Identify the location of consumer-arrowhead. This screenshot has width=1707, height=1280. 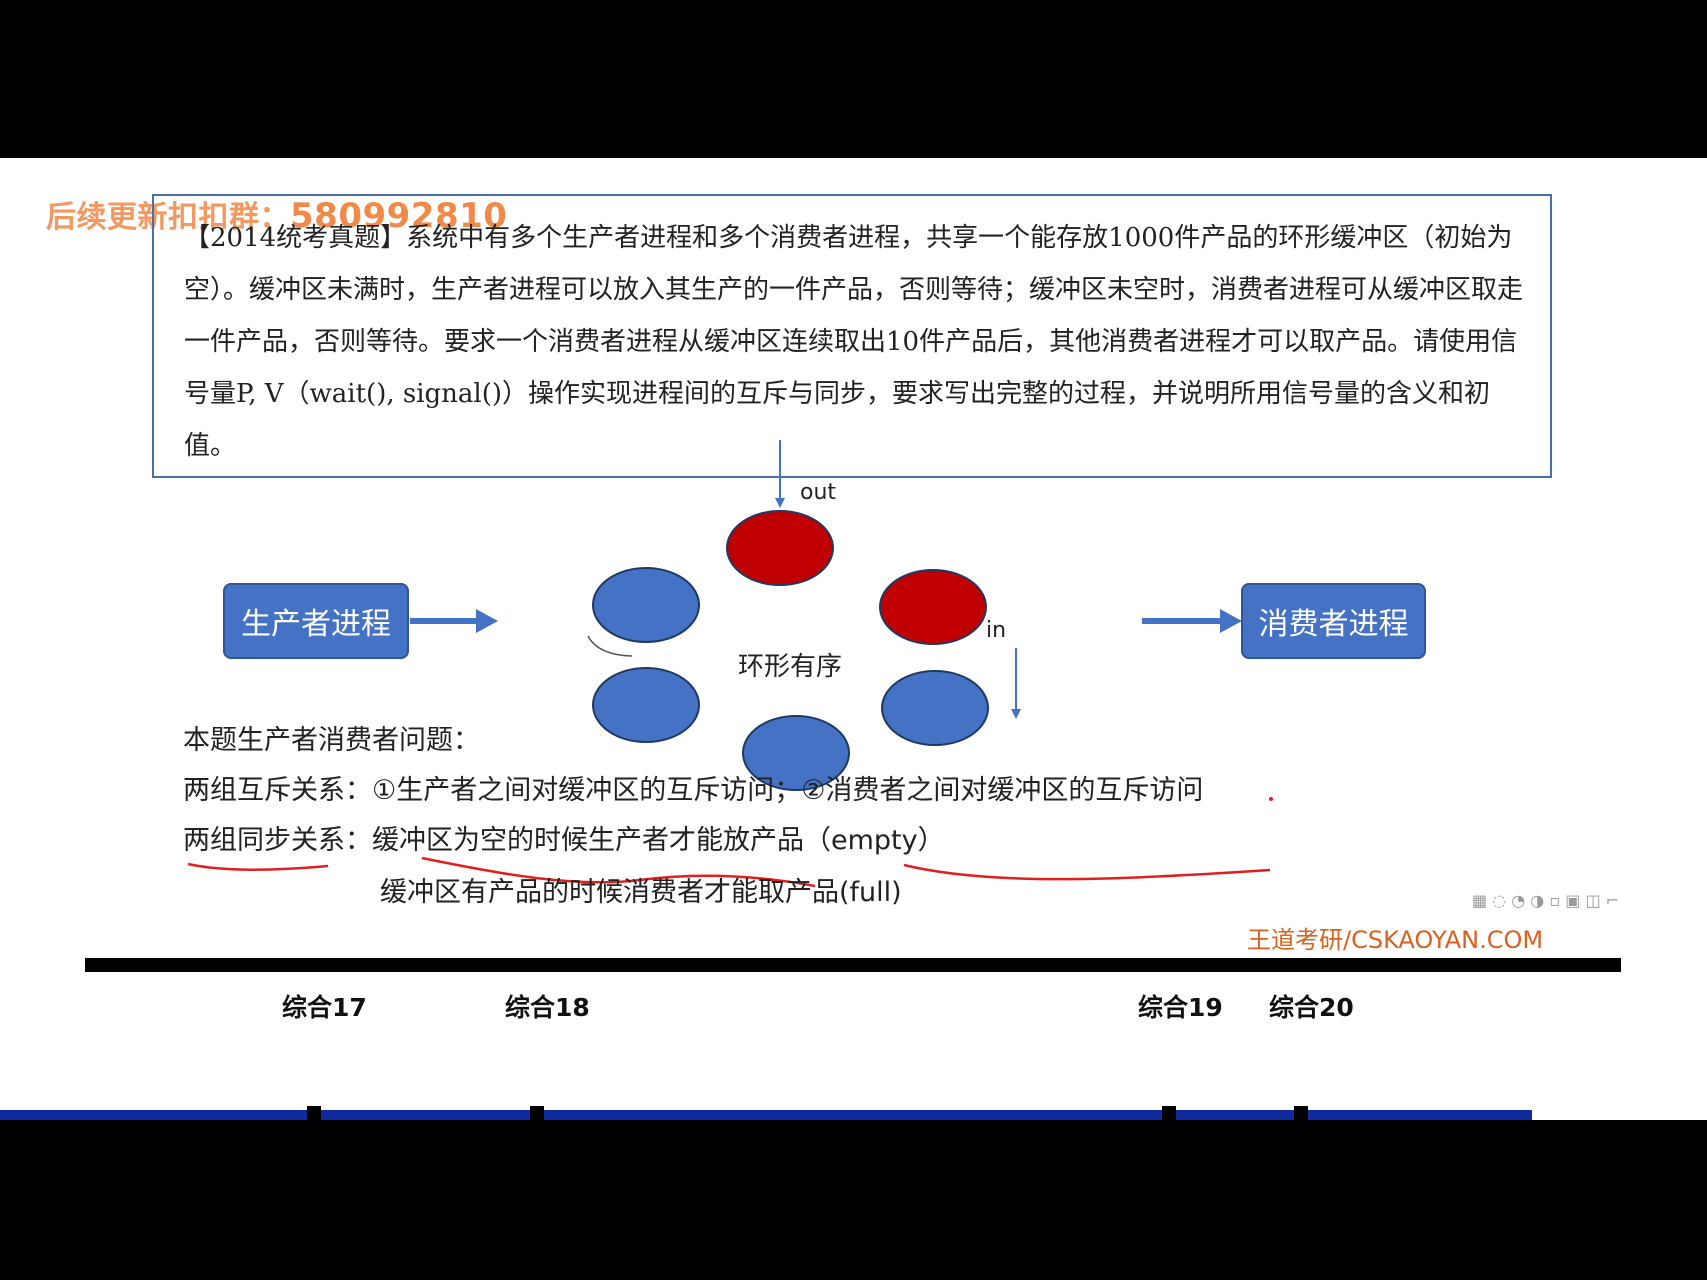
(1231, 621).